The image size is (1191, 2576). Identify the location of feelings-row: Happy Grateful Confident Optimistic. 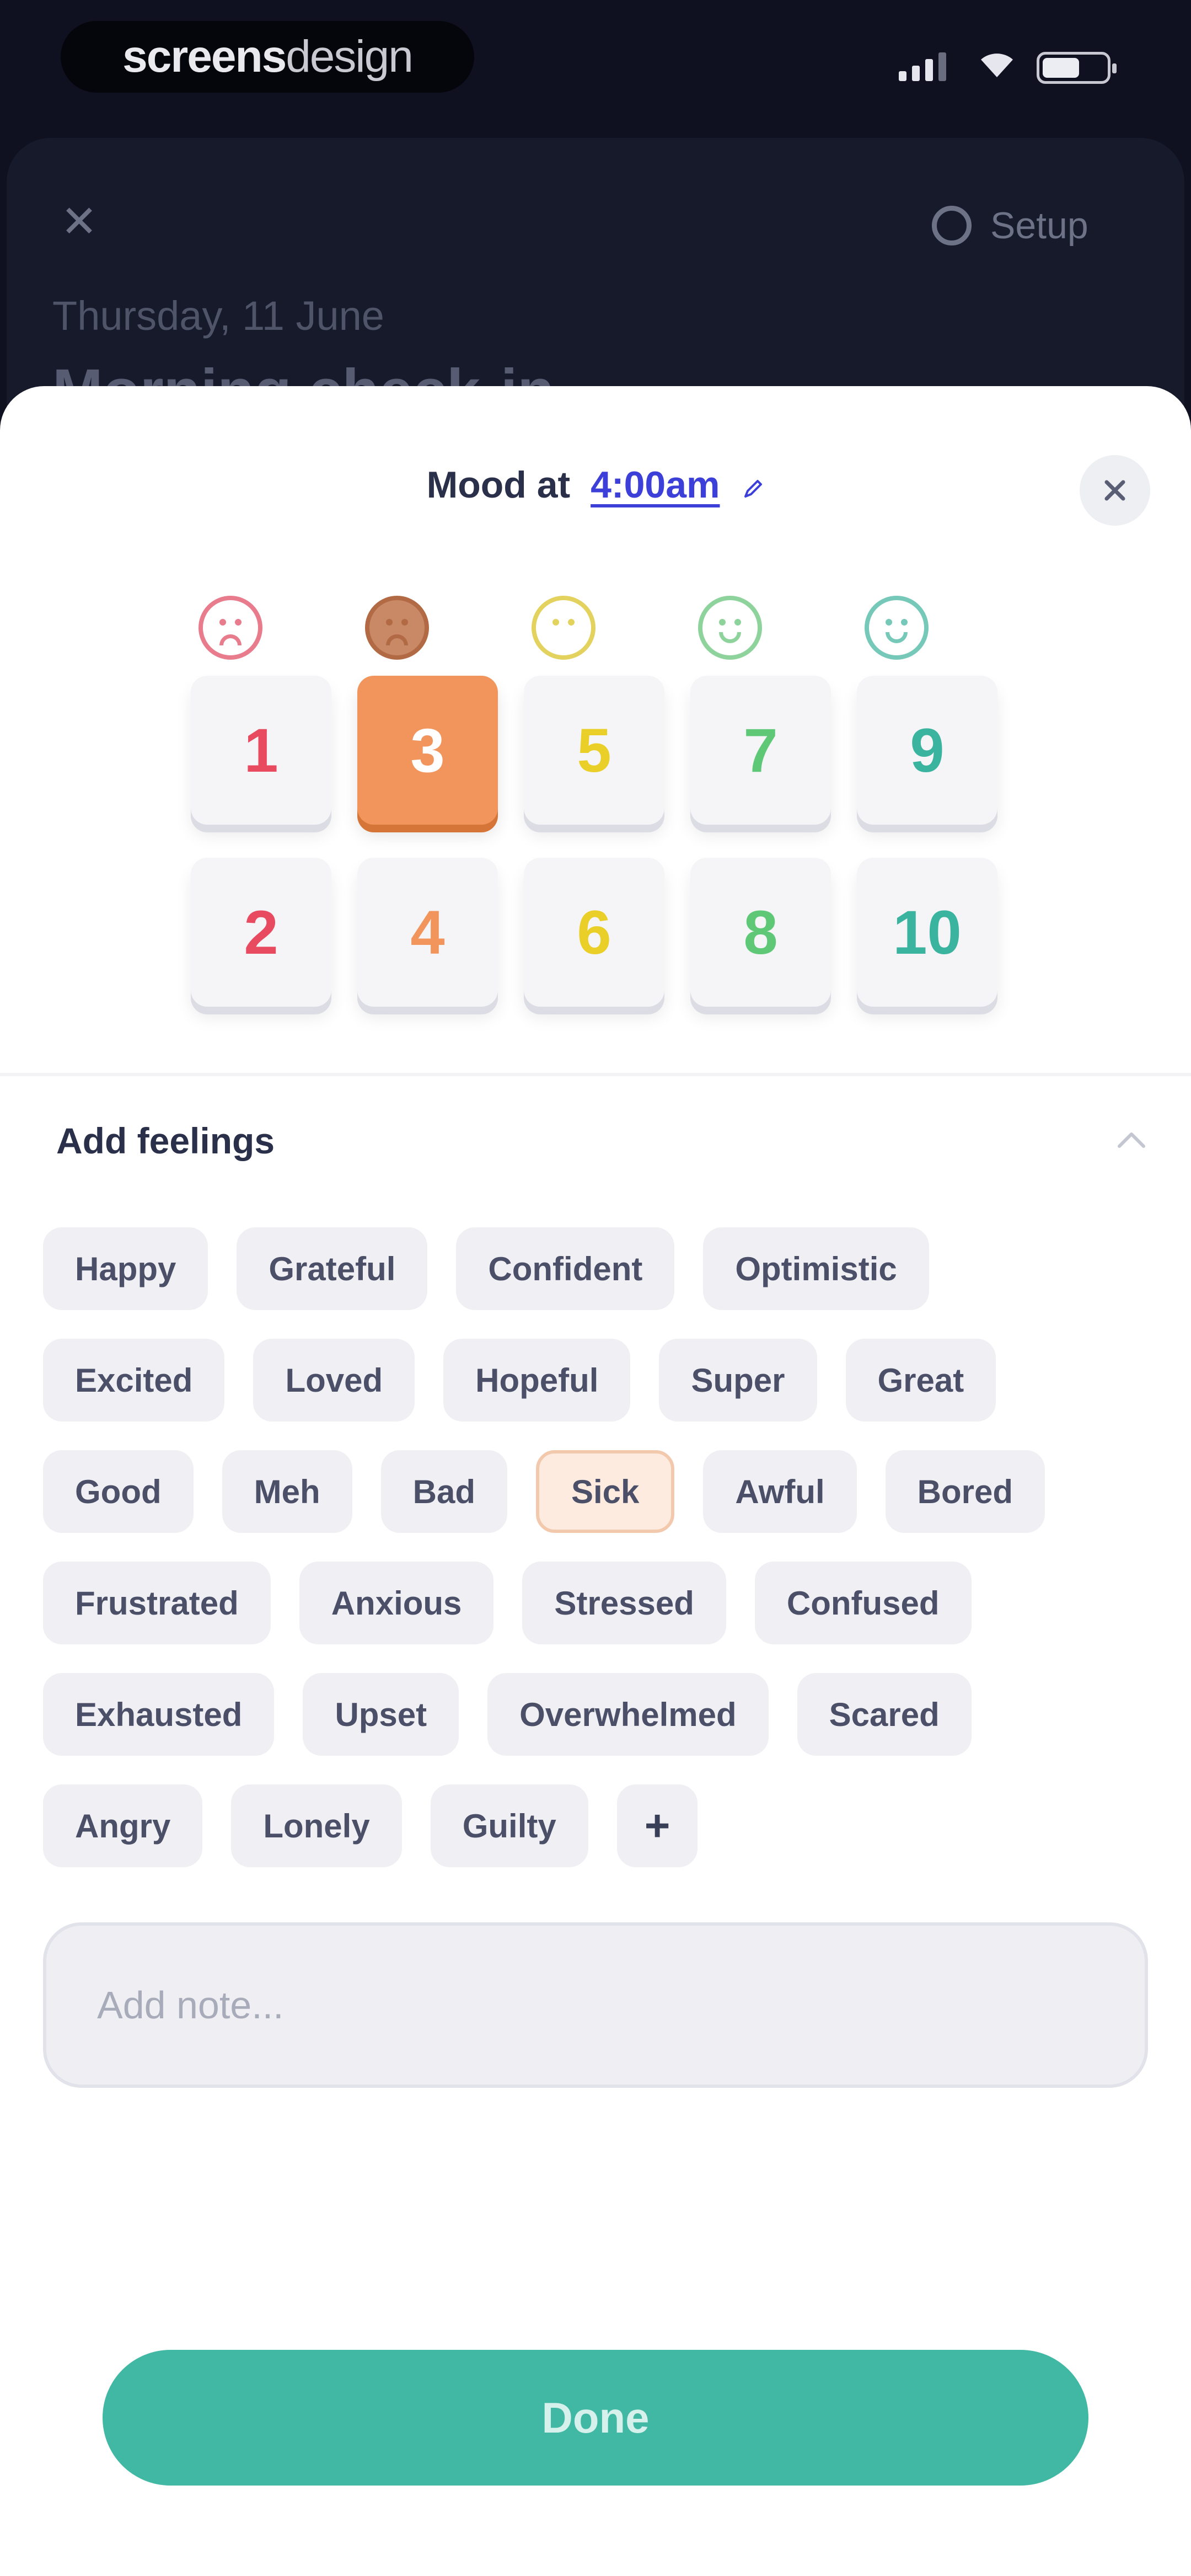
(597, 1268).